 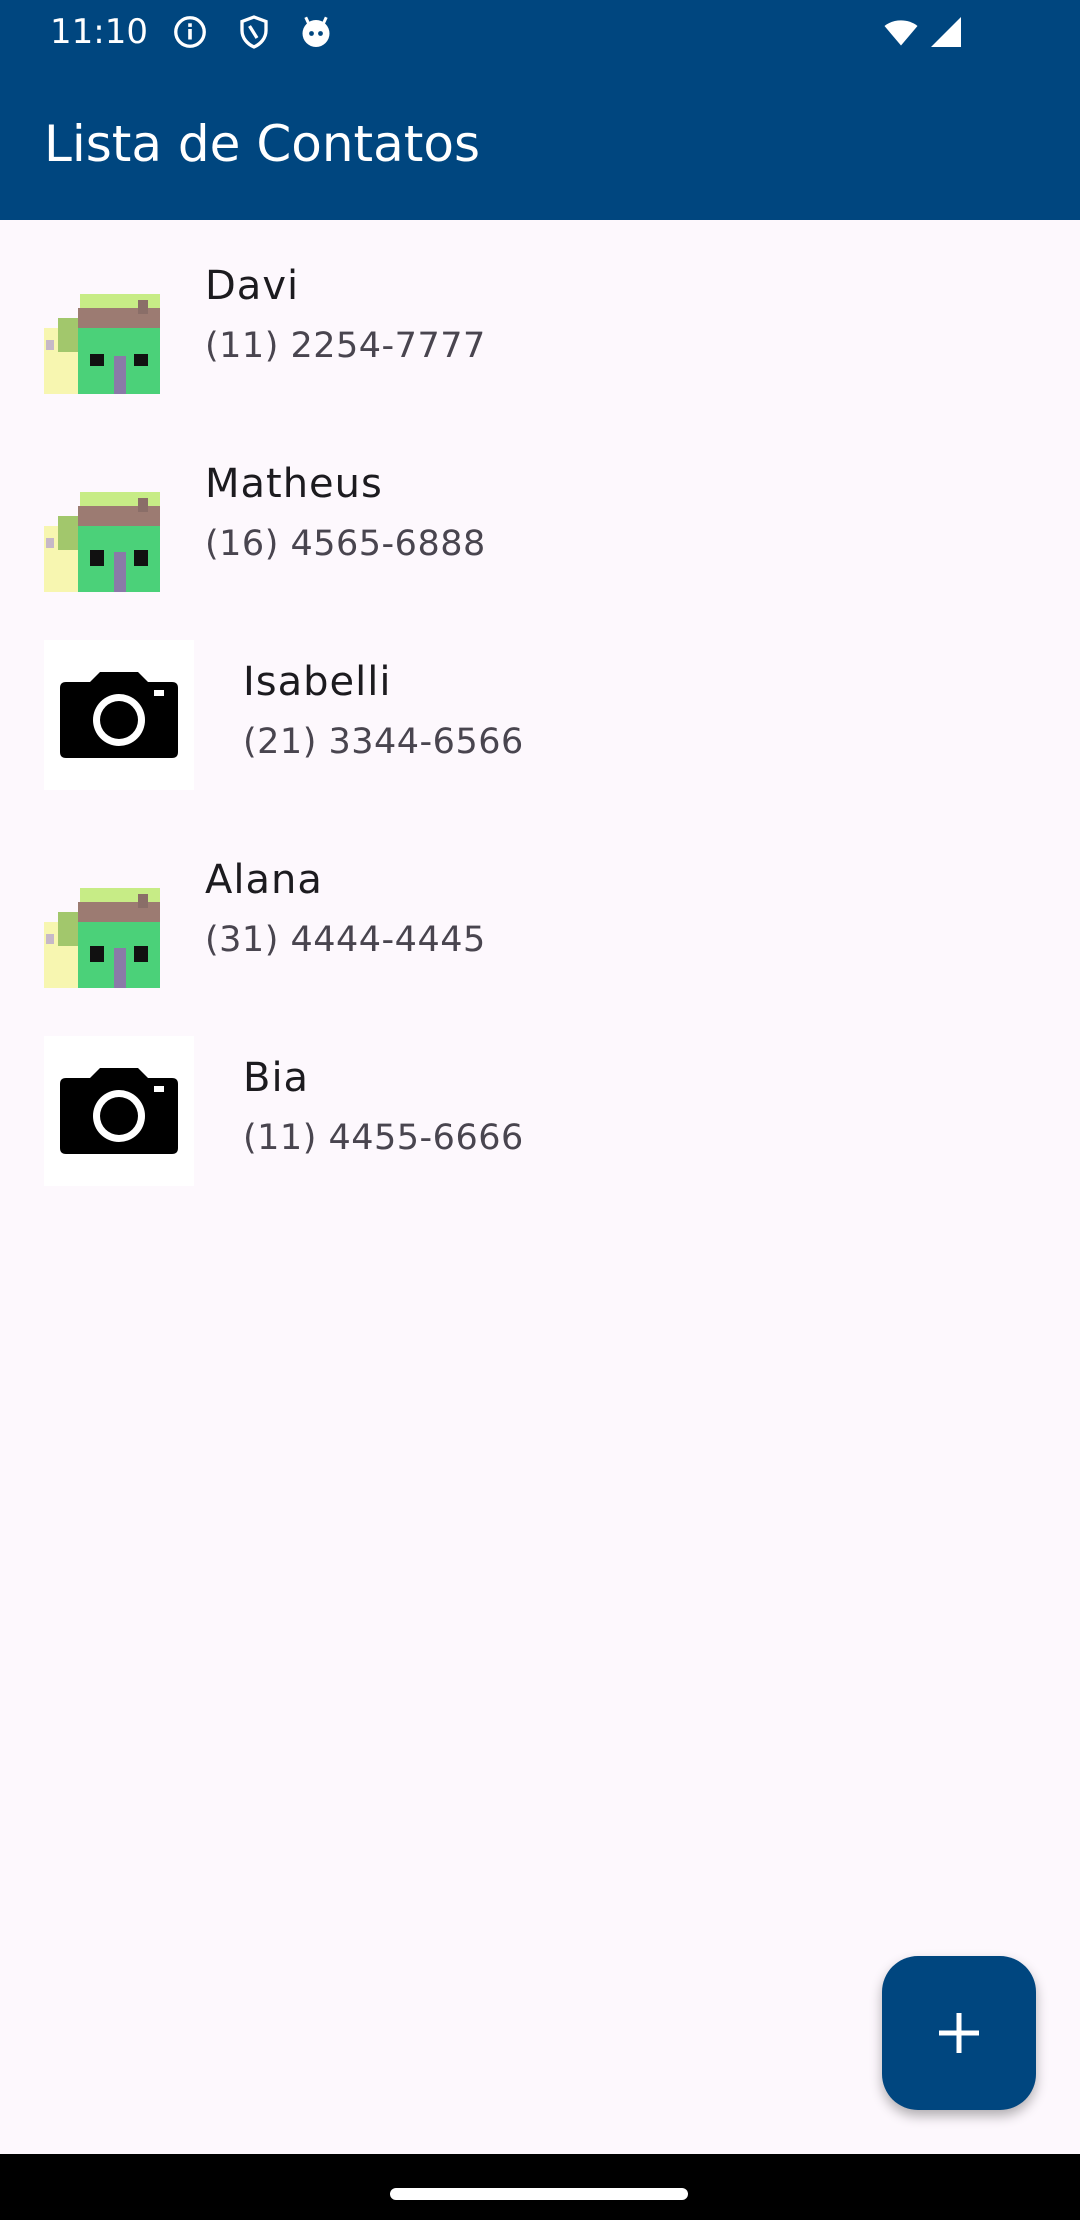 I want to click on add-contact-button, so click(x=959, y=2033).